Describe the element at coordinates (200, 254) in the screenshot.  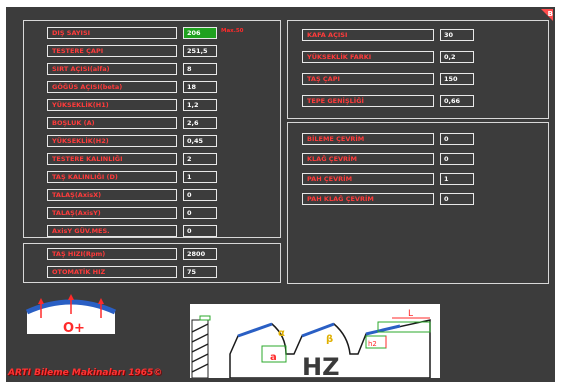
I see `param-value-input: 2800` at that location.